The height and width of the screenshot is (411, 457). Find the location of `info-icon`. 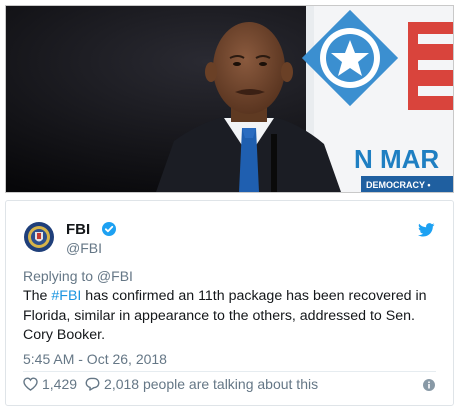

info-icon is located at coordinates (429, 385).